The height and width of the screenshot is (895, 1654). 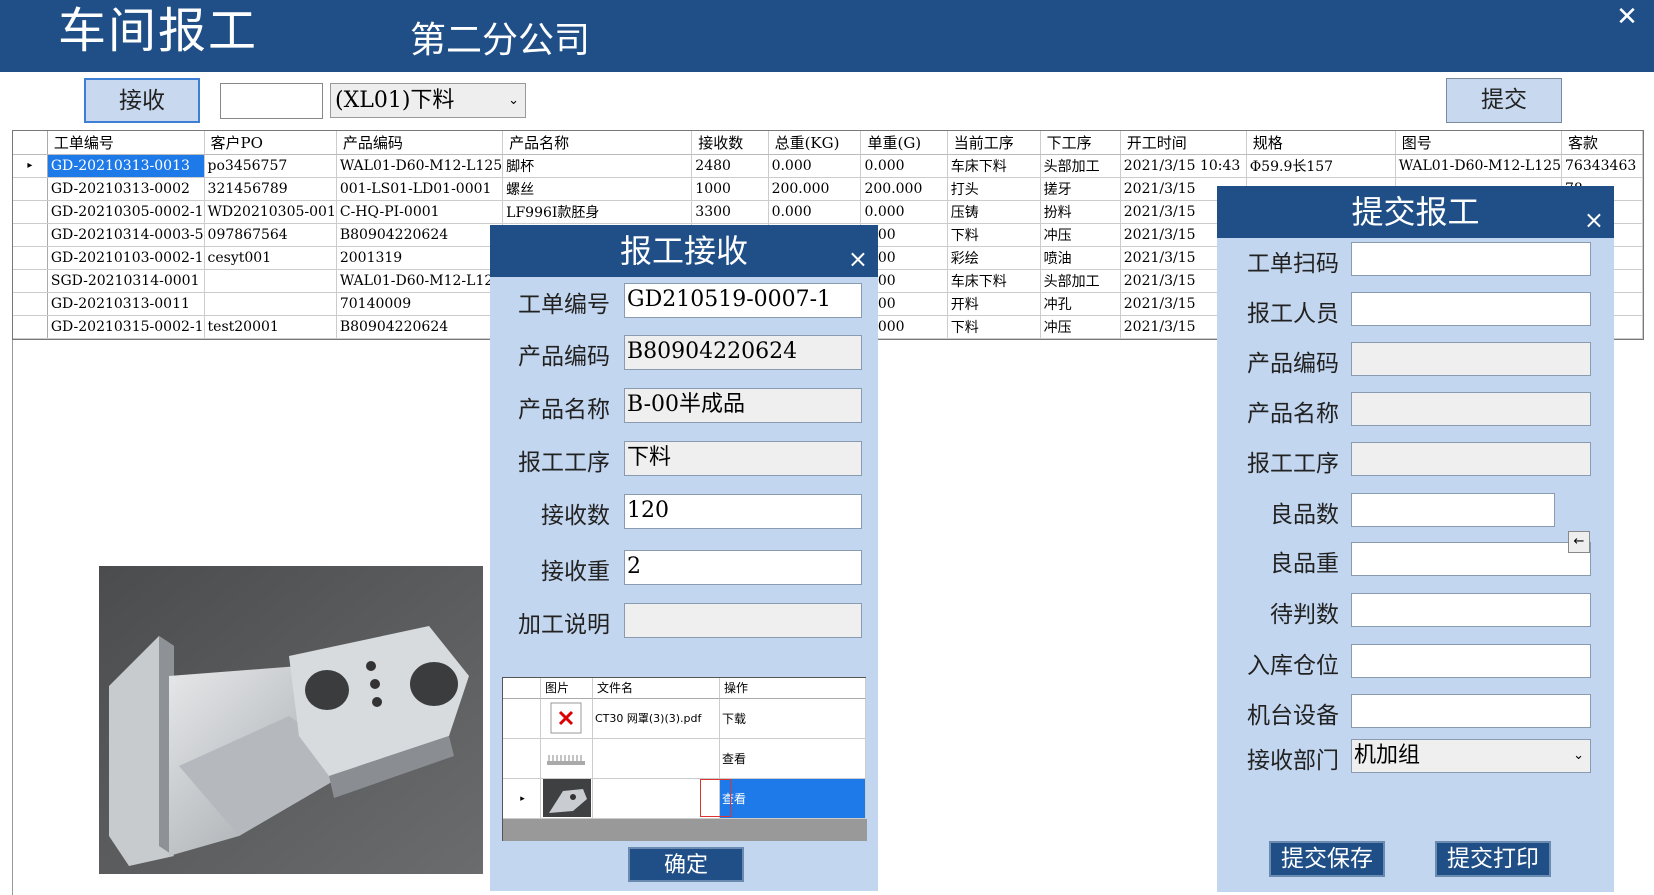 I want to click on table-cell: GD-20210313-0011, so click(x=126, y=304).